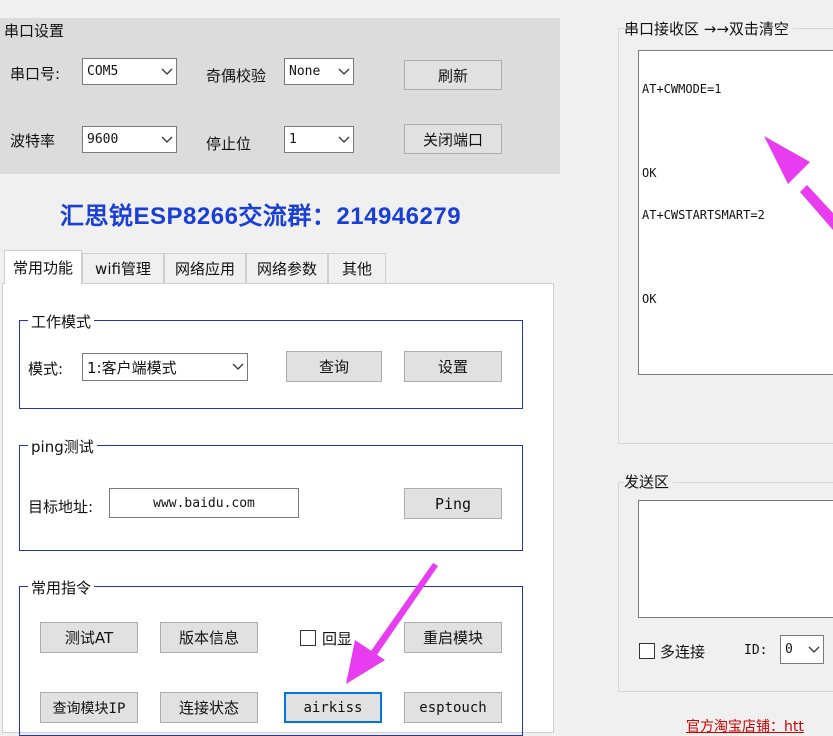  Describe the element at coordinates (789, 649) in the screenshot. I see `id-value: 0` at that location.